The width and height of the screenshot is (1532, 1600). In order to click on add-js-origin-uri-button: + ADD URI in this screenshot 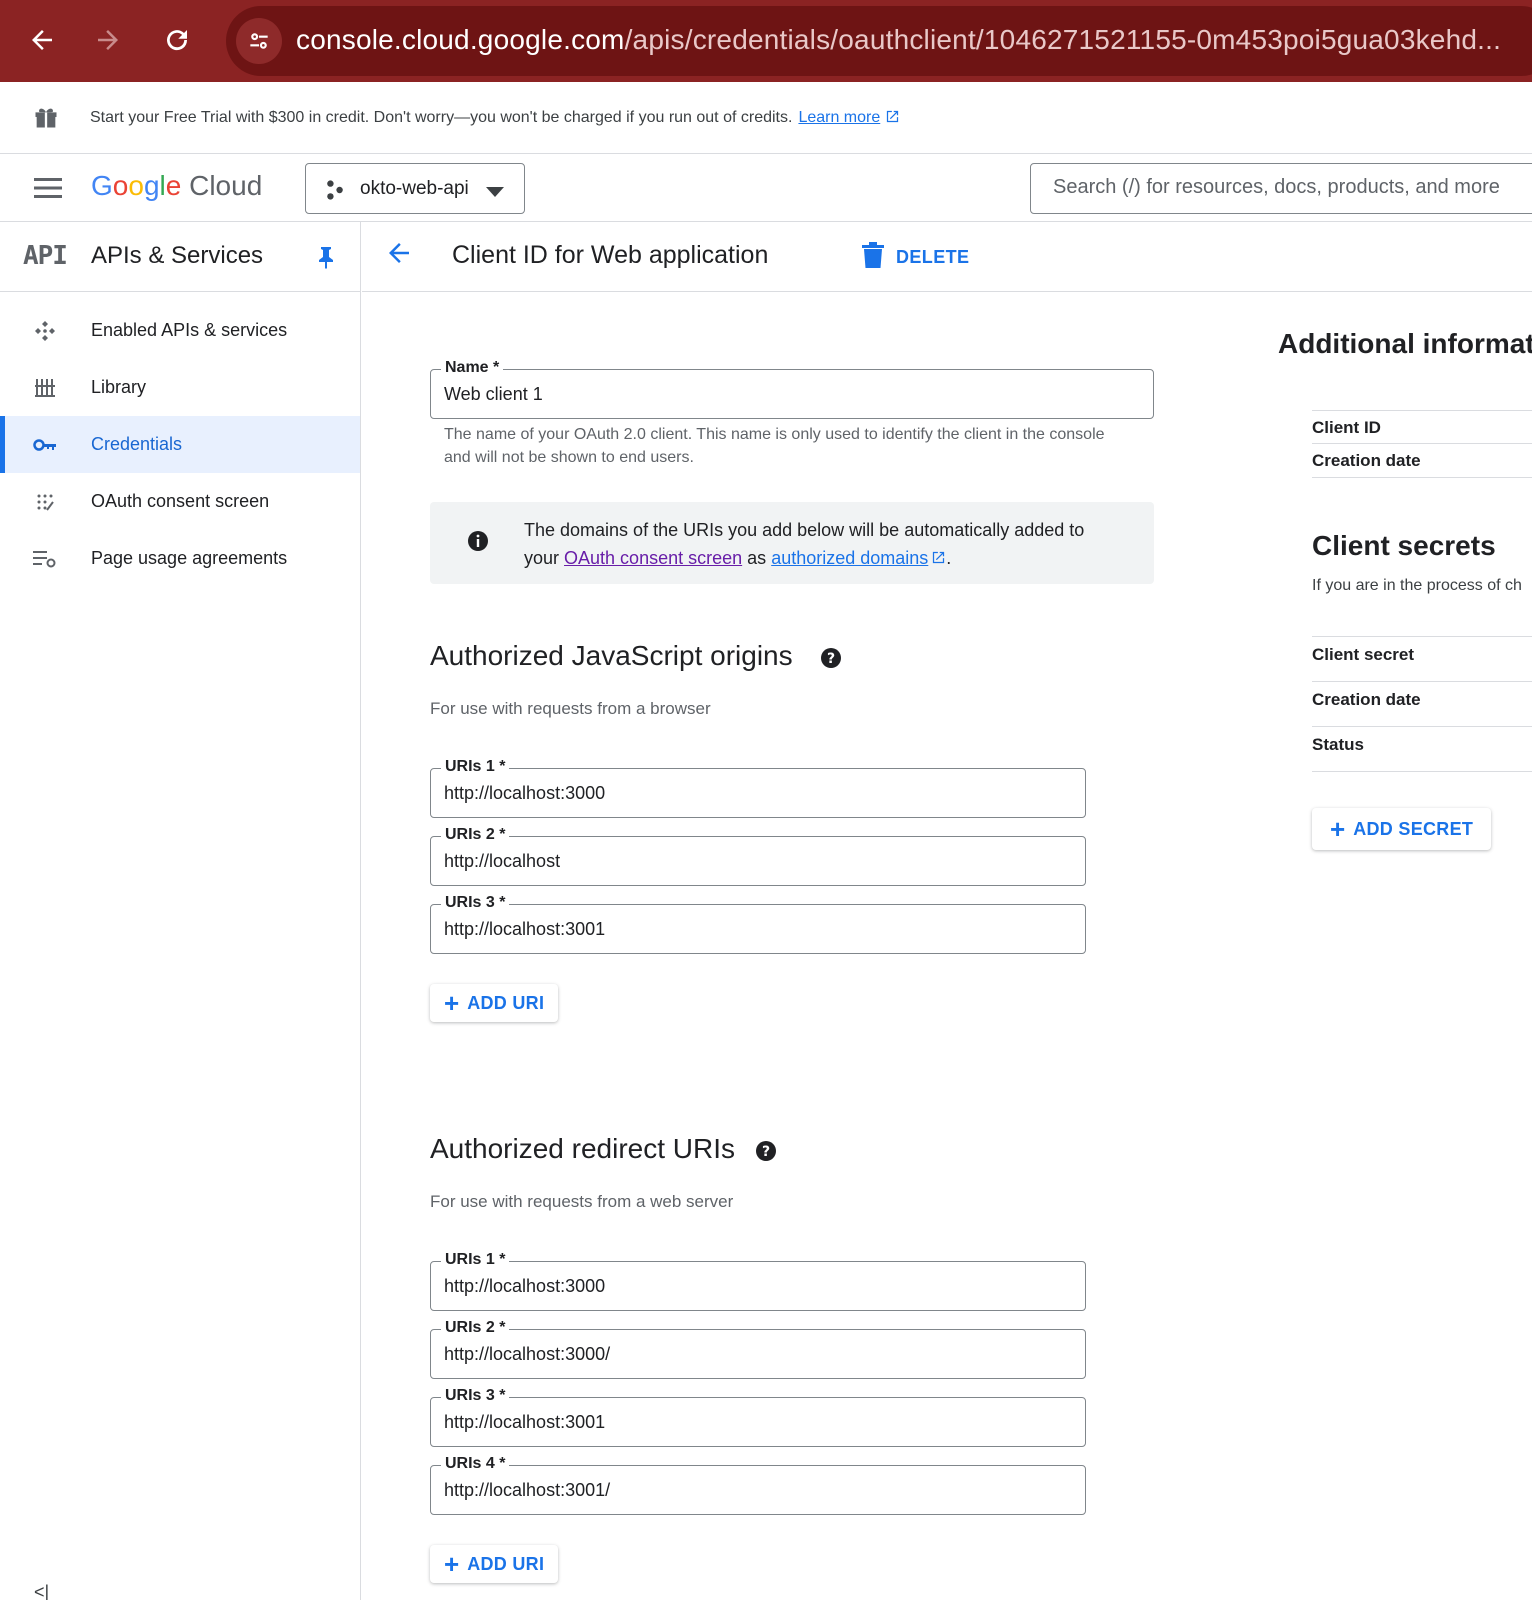, I will do `click(494, 1003)`.